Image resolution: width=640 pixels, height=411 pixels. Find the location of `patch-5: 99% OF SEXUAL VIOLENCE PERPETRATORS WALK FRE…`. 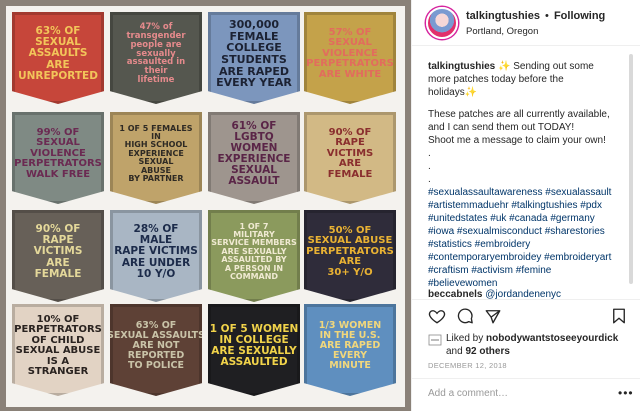

patch-5: 99% OF SEXUAL VIOLENCE PERPETRATORS WALK FRE… is located at coordinates (58, 158).